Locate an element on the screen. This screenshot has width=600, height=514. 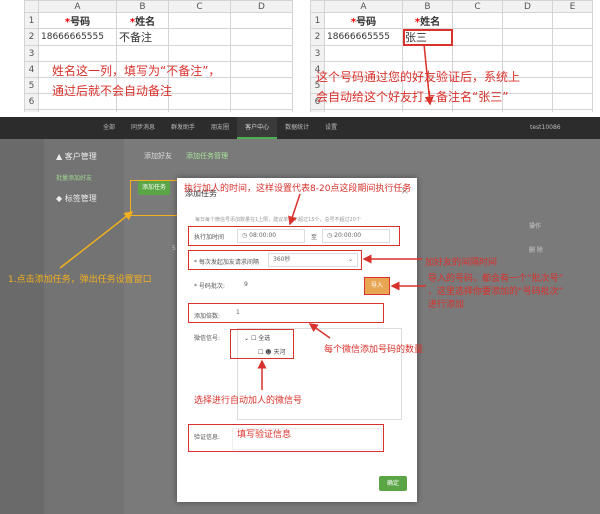
arrow-add-task is located at coordinates (96, 240).